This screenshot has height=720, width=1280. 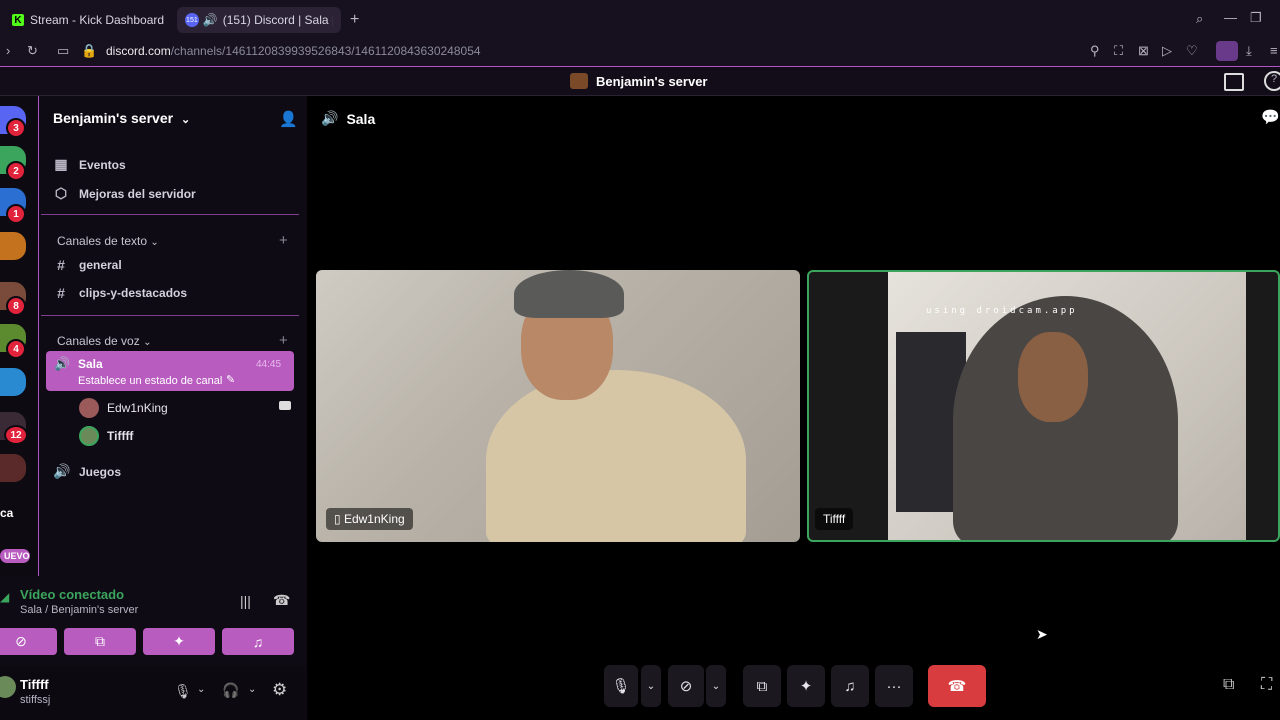 What do you see at coordinates (354, 20) in the screenshot?
I see `new-tab-icon: +` at bounding box center [354, 20].